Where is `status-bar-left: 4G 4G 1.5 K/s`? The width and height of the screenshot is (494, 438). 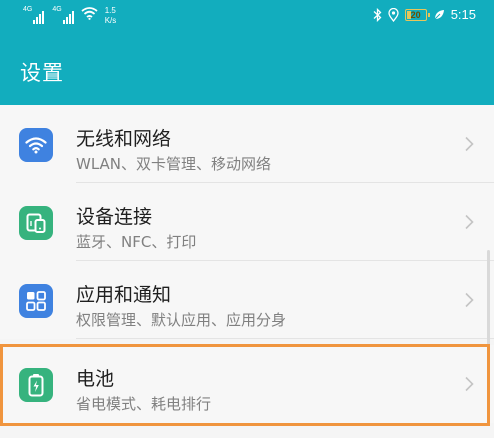
status-bar-left: 4G 4G 1.5 K/s is located at coordinates (69, 16).